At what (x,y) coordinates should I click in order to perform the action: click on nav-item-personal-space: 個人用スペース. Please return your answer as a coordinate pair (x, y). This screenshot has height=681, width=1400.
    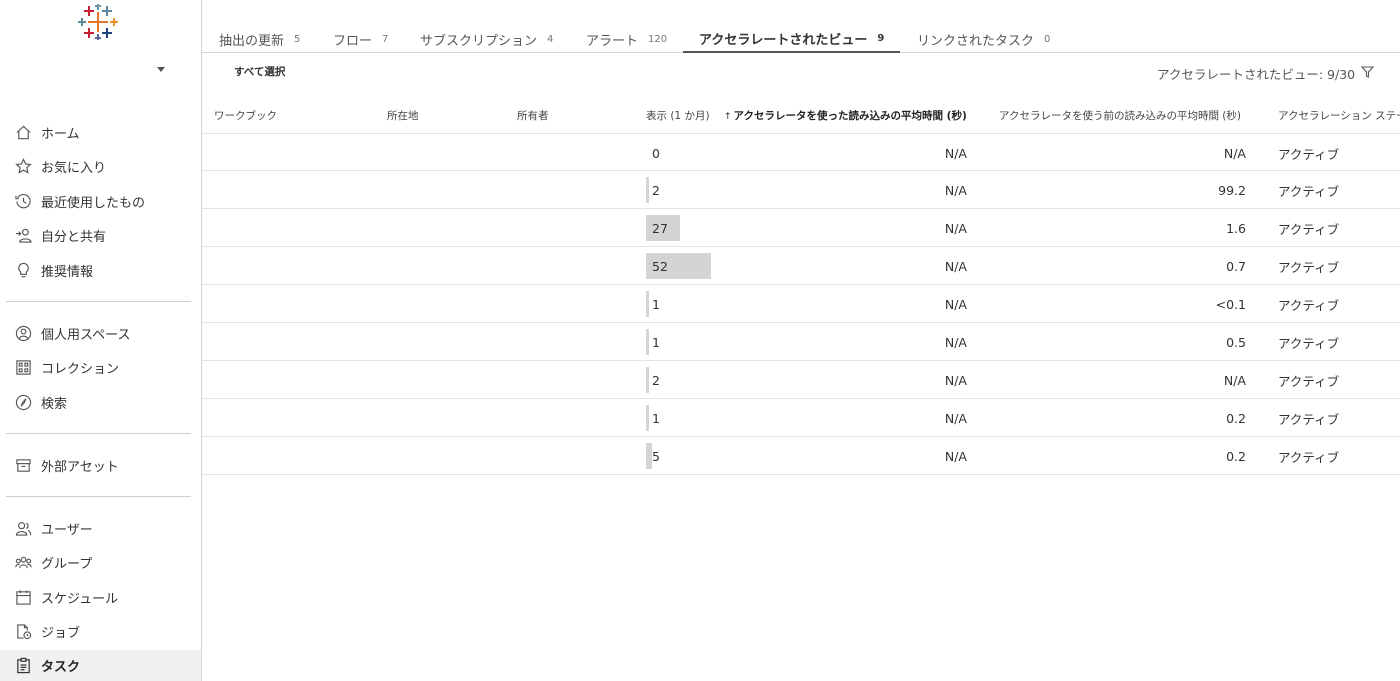
    Looking at the image, I should click on (100, 333).